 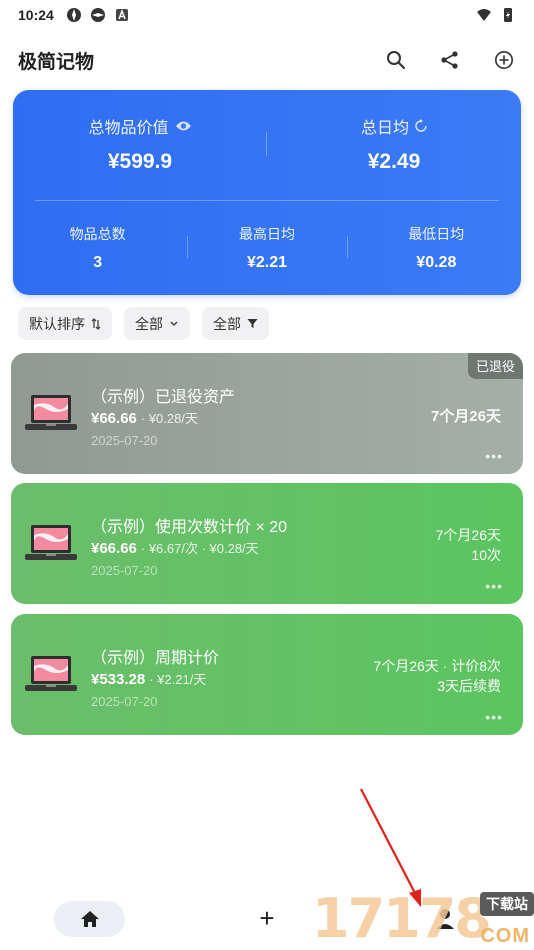 I want to click on nav-home, so click(x=89, y=919).